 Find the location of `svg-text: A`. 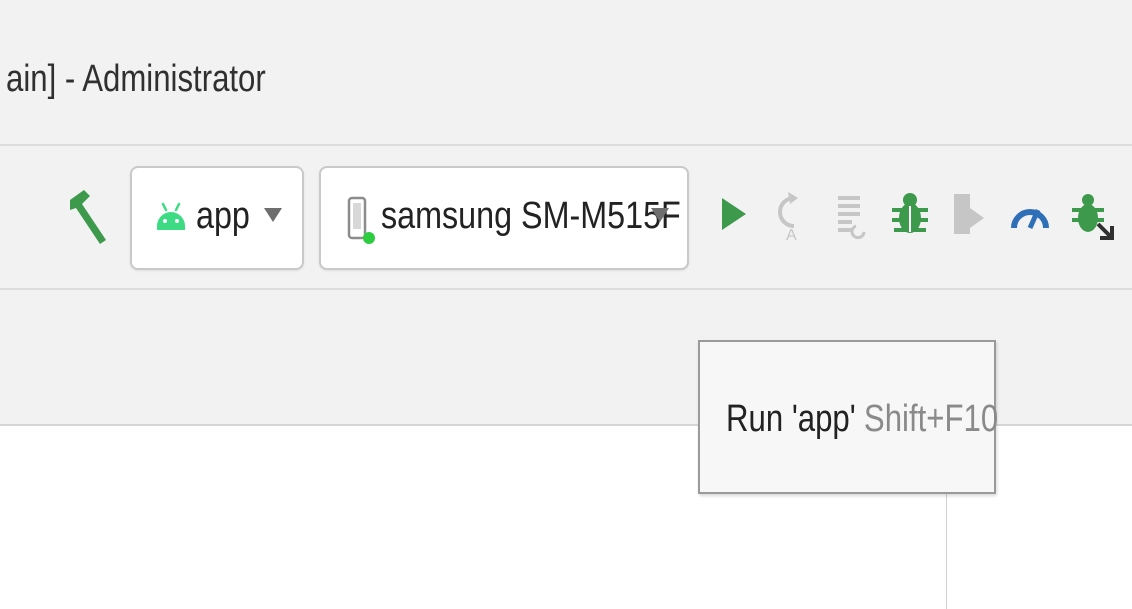

svg-text: A is located at coordinates (791, 235).